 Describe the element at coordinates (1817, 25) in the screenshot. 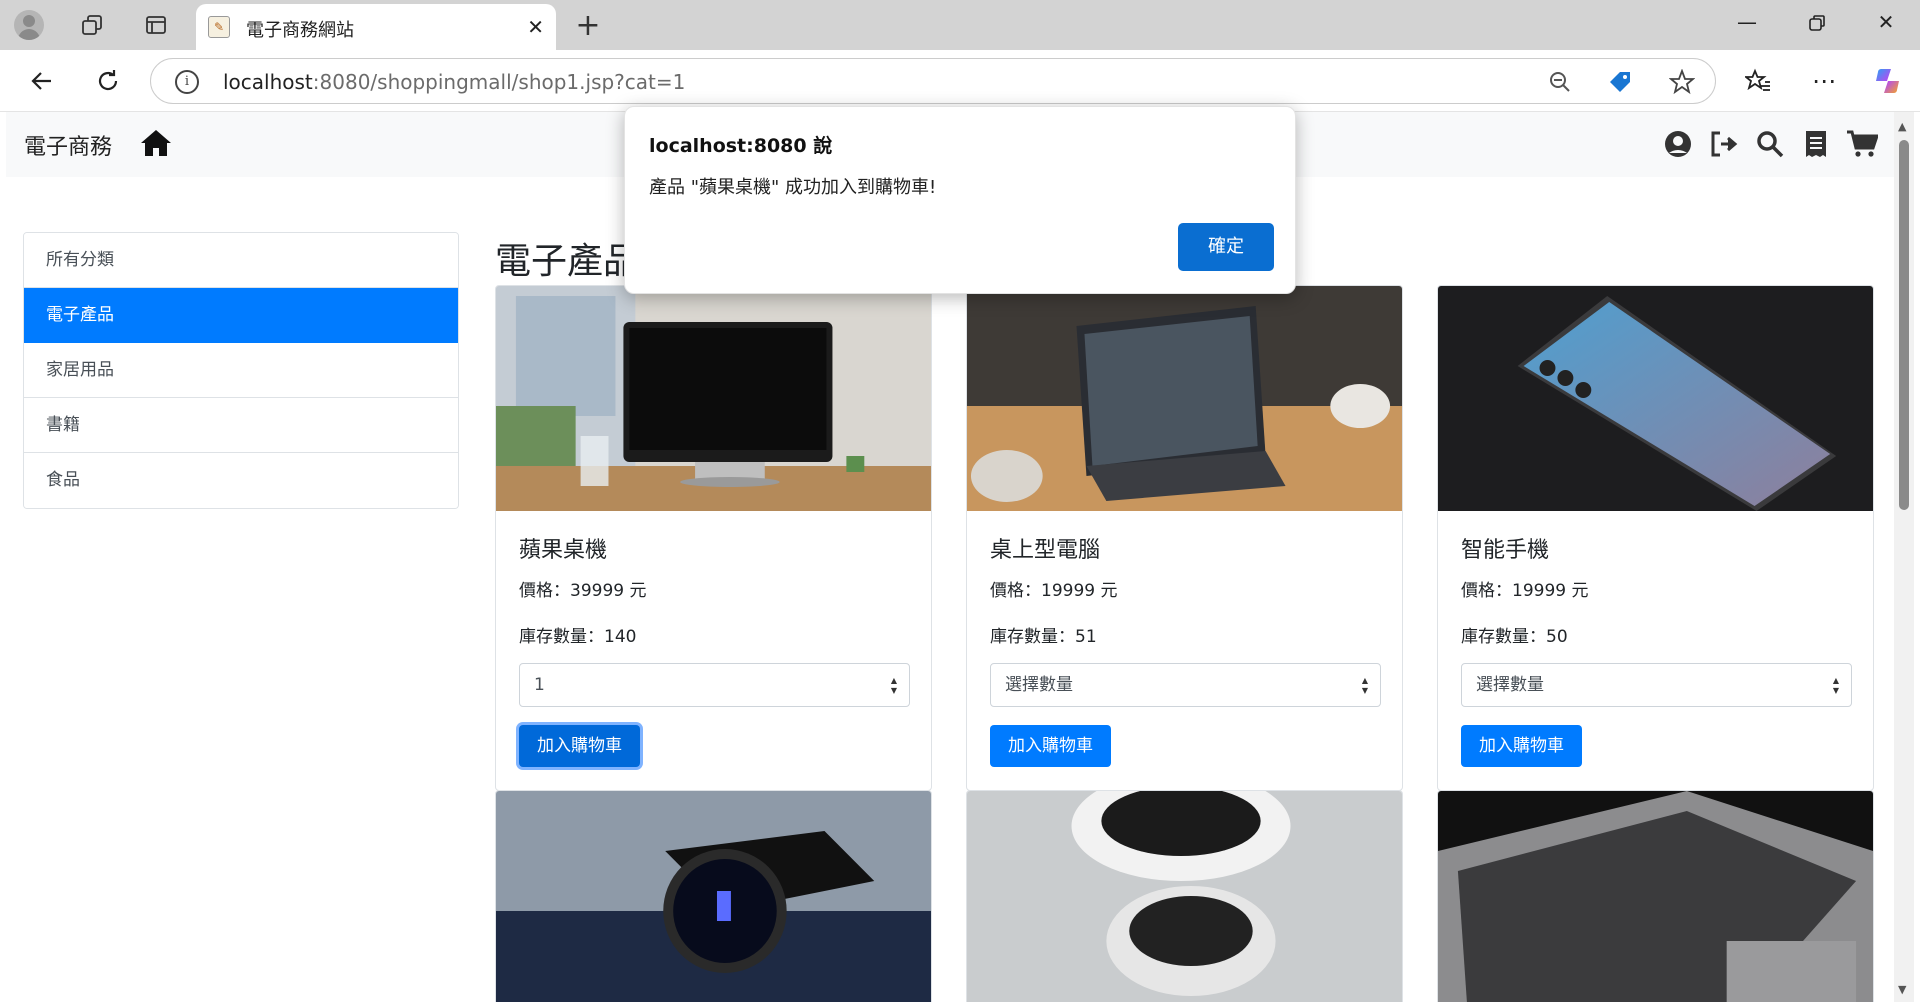

I see `restore-icon` at that location.